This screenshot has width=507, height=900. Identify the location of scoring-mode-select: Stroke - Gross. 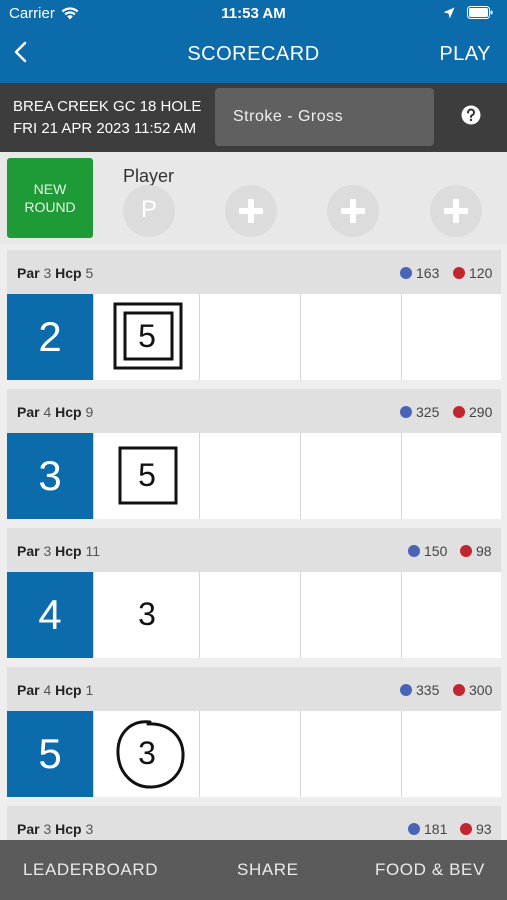
(324, 117).